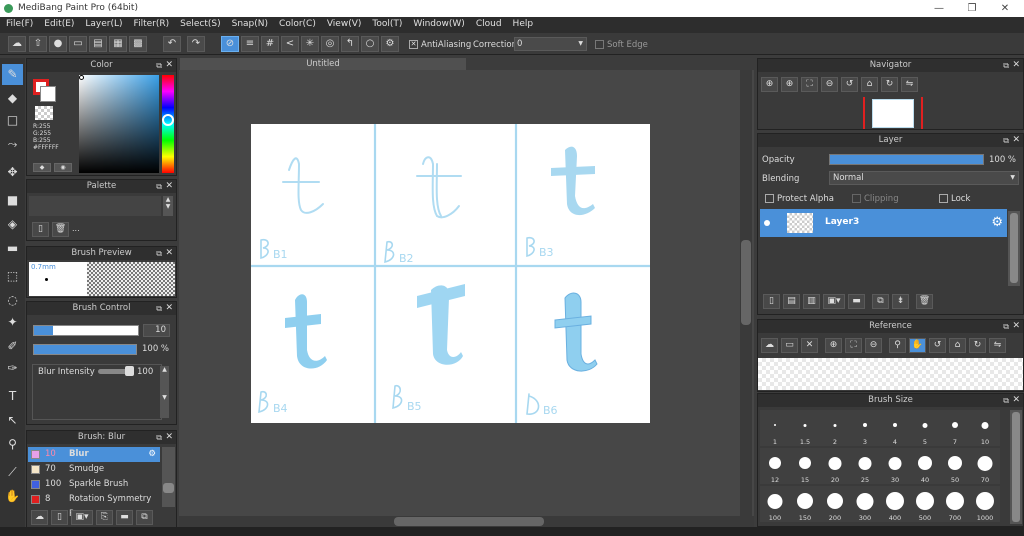  What do you see at coordinates (895, 504) in the screenshot?
I see `brush-size-cell: 400` at bounding box center [895, 504].